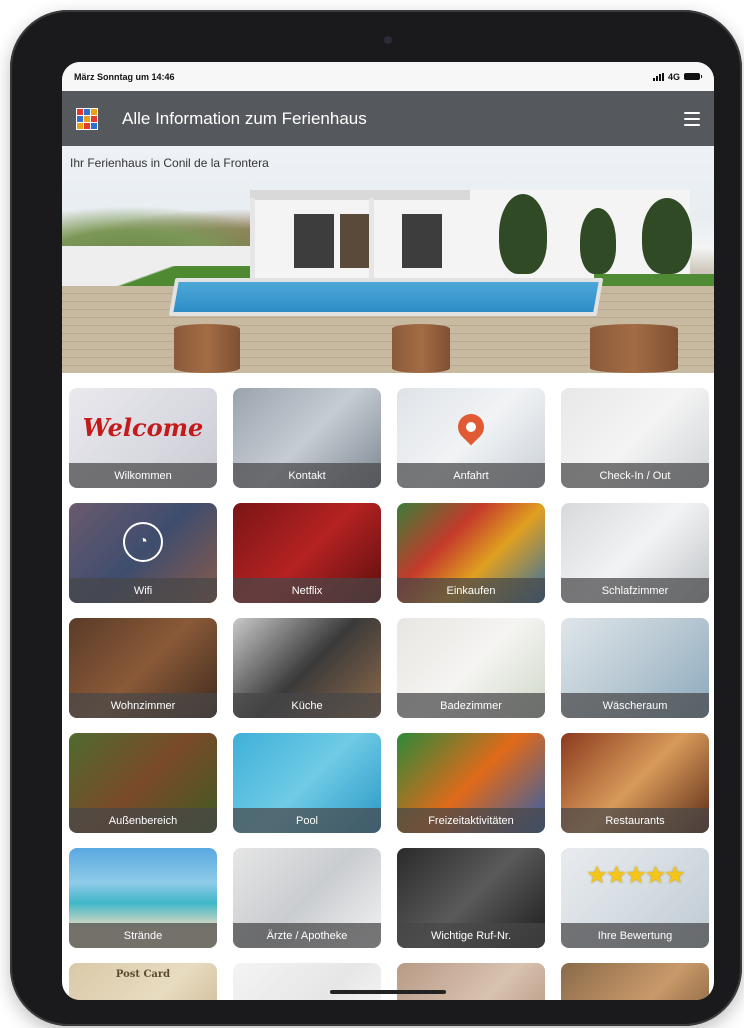  Describe the element at coordinates (143, 475) in the screenshot. I see `tile-label: Wilkommen` at that location.